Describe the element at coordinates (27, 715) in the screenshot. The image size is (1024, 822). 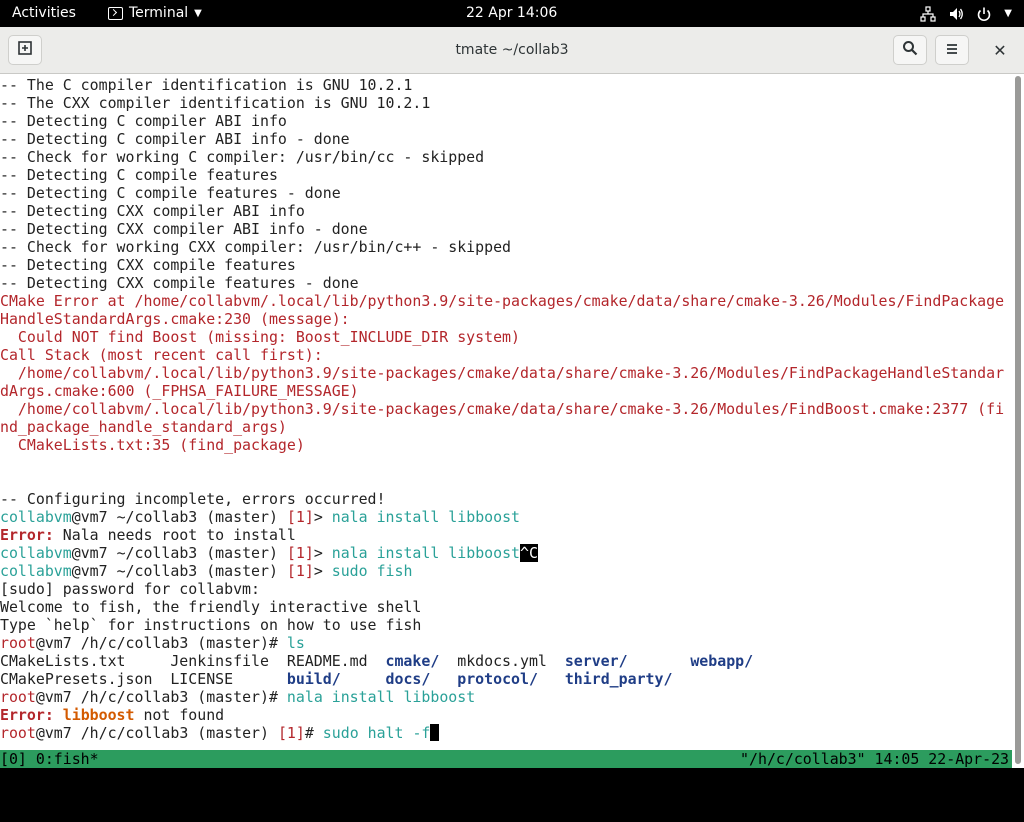
I see `terminal-text: Error:` at that location.